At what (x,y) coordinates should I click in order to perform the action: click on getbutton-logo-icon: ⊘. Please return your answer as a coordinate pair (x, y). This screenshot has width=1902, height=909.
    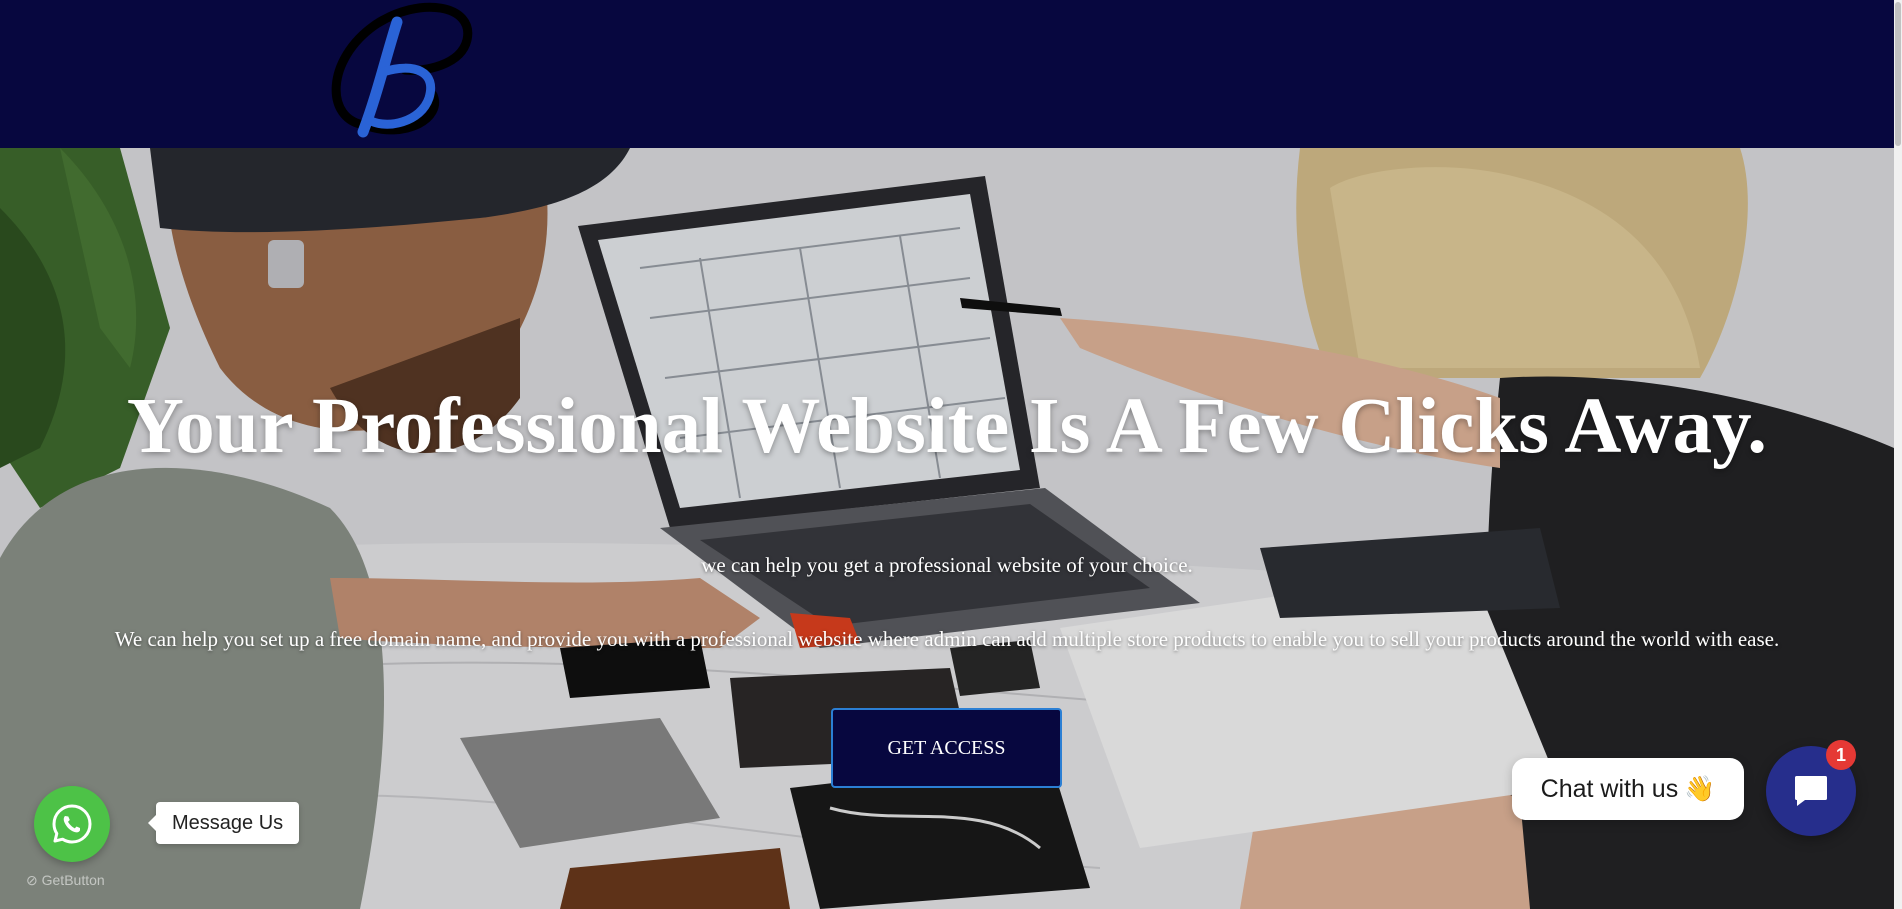
    Looking at the image, I should click on (34, 880).